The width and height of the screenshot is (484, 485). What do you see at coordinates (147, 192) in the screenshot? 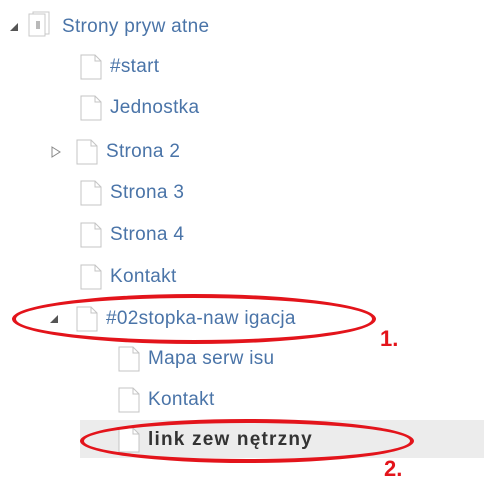
I see `tree-item-label: Strona 3` at bounding box center [147, 192].